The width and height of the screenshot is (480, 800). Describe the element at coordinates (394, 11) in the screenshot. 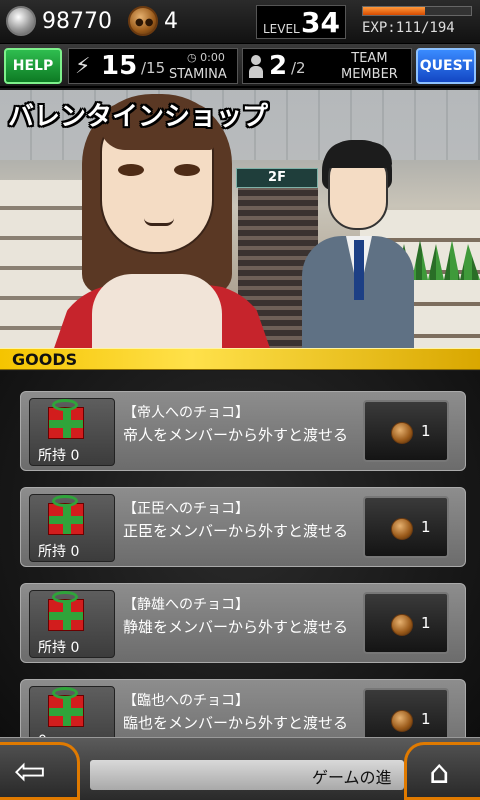

I see `exp-bar-fill` at that location.